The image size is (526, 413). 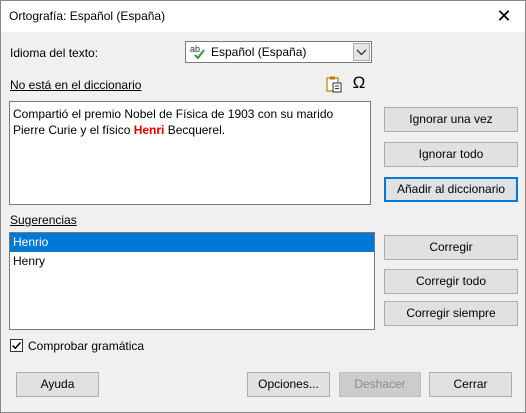 I want to click on ignore-once-button: Ignorar una vez, so click(x=451, y=119).